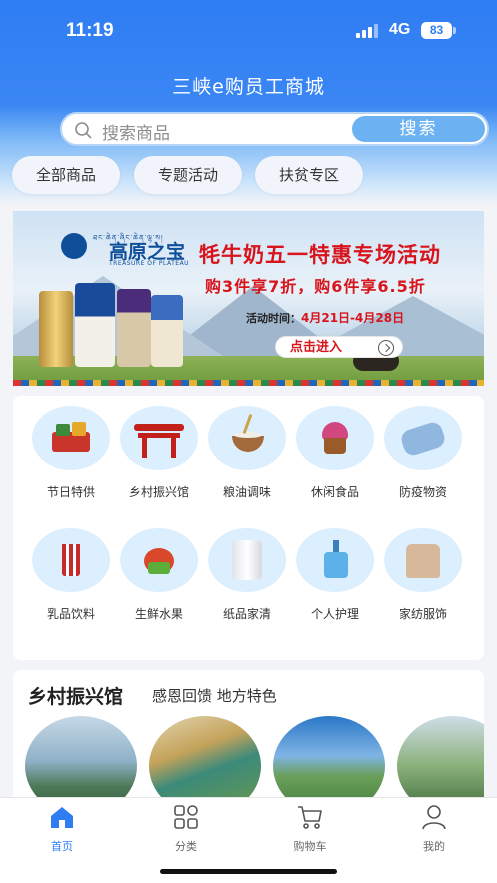 This screenshot has height=883, width=497. What do you see at coordinates (423, 438) in the screenshot?
I see `face-mask-icon` at bounding box center [423, 438].